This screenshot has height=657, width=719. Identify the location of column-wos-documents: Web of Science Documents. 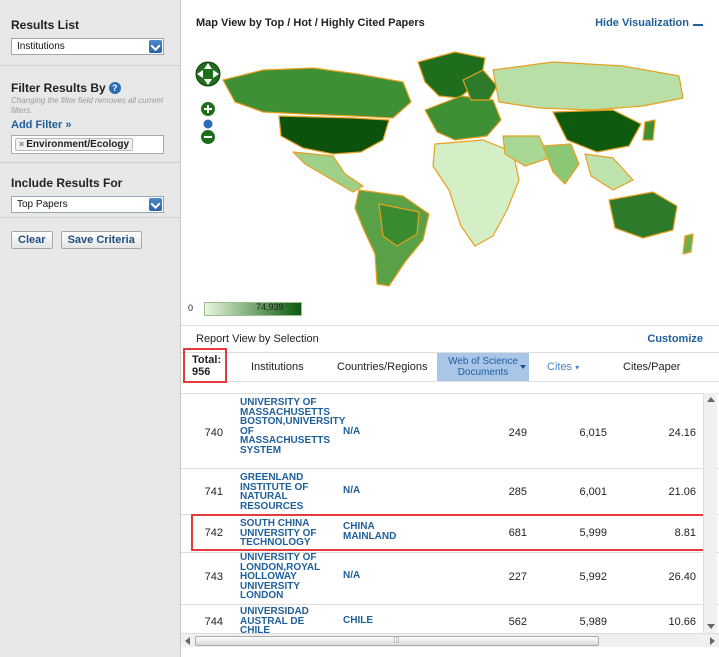
(483, 367).